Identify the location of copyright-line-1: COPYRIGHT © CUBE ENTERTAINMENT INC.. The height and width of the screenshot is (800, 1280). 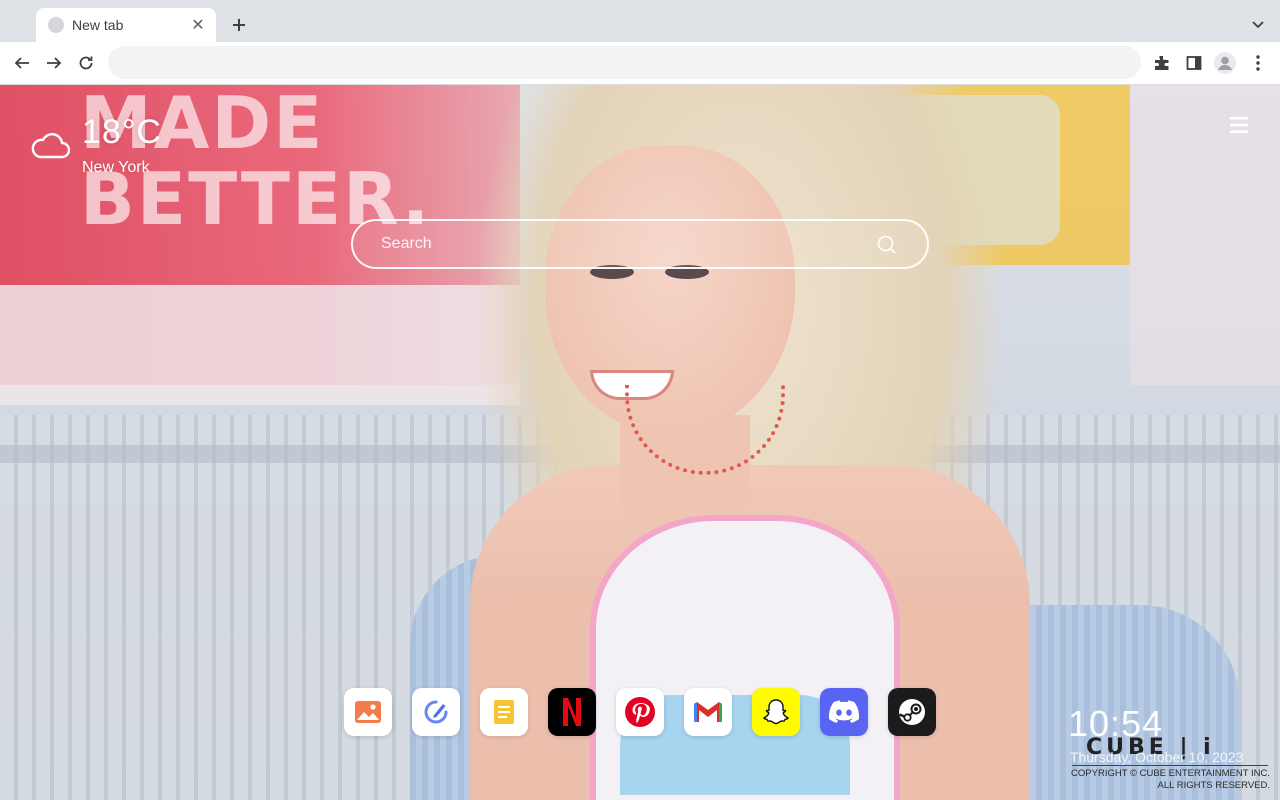
(1170, 773).